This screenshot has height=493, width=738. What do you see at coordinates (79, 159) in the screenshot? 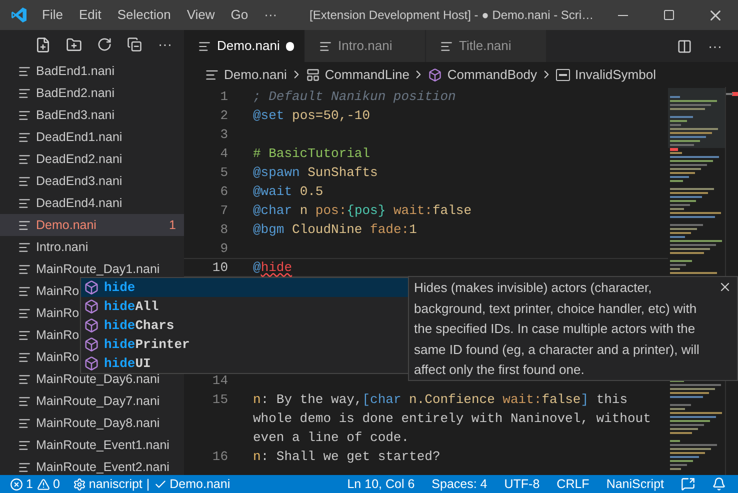
I see `file-name: DeadEnd2.nani` at bounding box center [79, 159].